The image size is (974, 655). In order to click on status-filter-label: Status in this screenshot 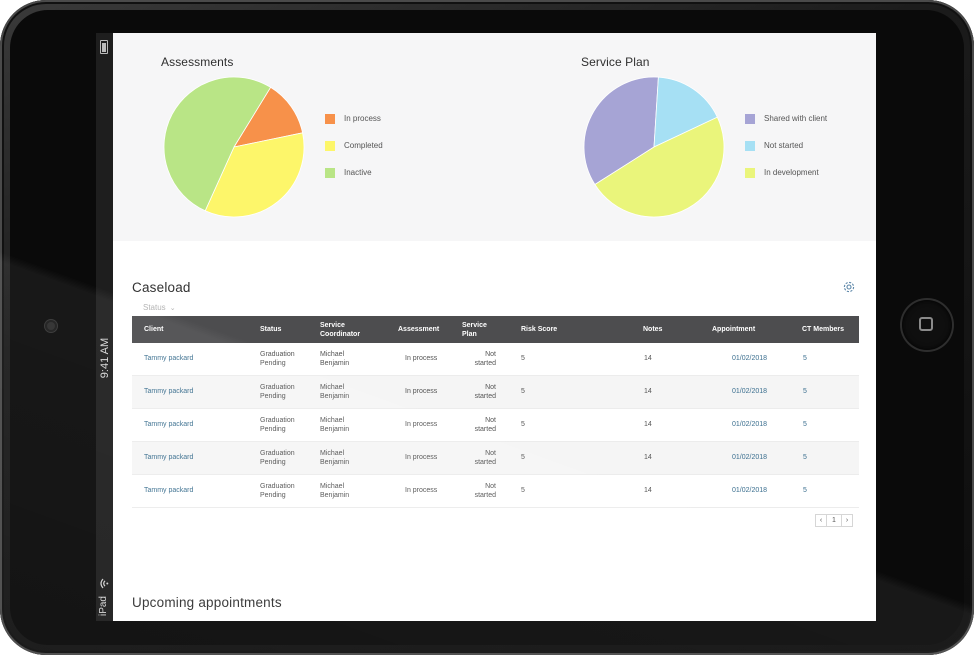, I will do `click(154, 307)`.